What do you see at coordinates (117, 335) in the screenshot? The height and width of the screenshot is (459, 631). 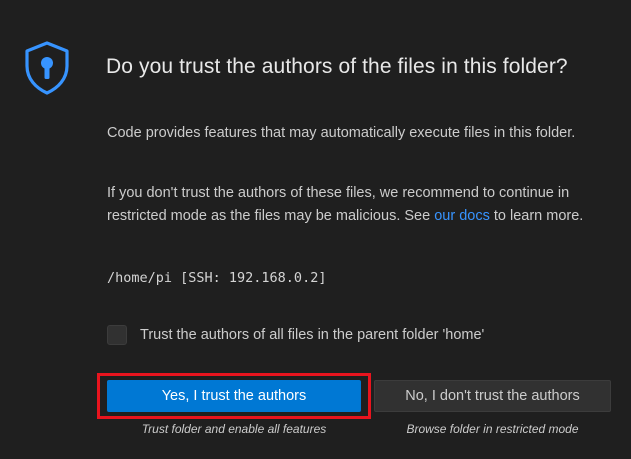 I see `trust-parent-folder-checkbox` at bounding box center [117, 335].